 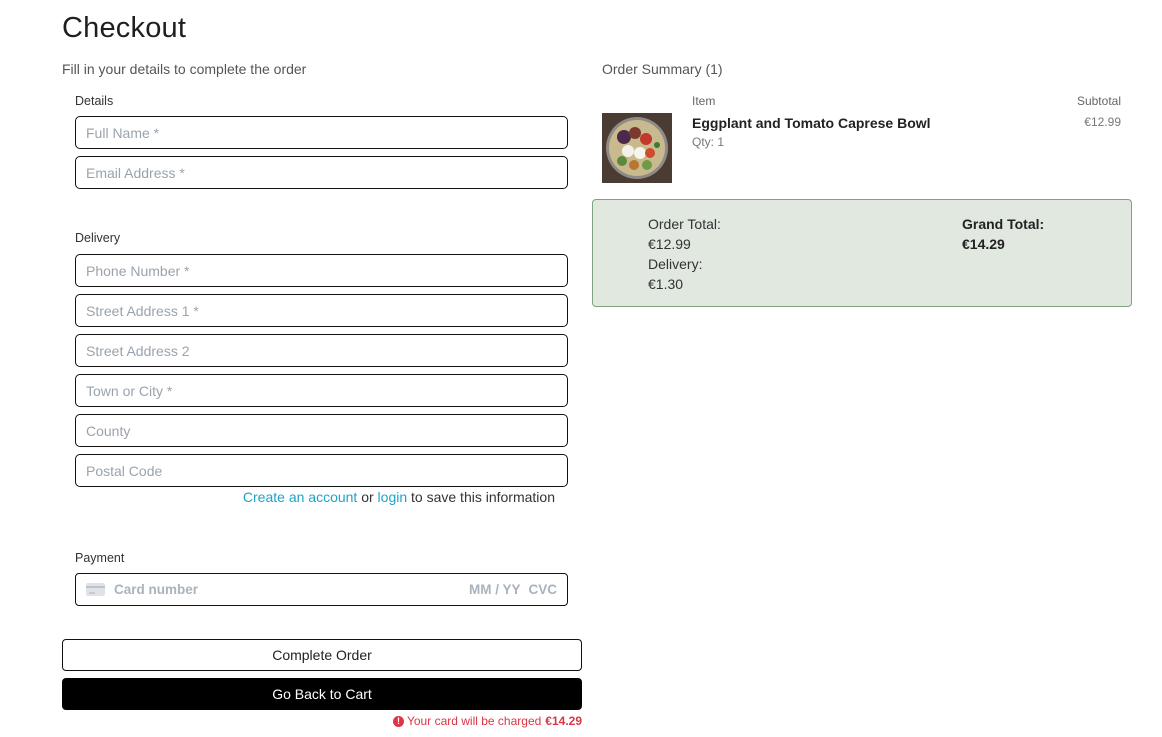 I want to click on complete-order-button: Complete Order, so click(x=322, y=655).